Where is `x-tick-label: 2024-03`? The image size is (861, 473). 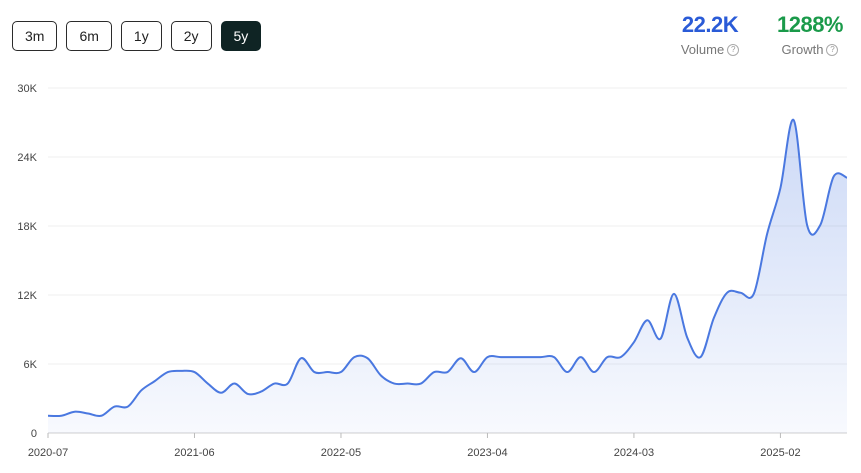
x-tick-label: 2024-03 is located at coordinates (634, 453).